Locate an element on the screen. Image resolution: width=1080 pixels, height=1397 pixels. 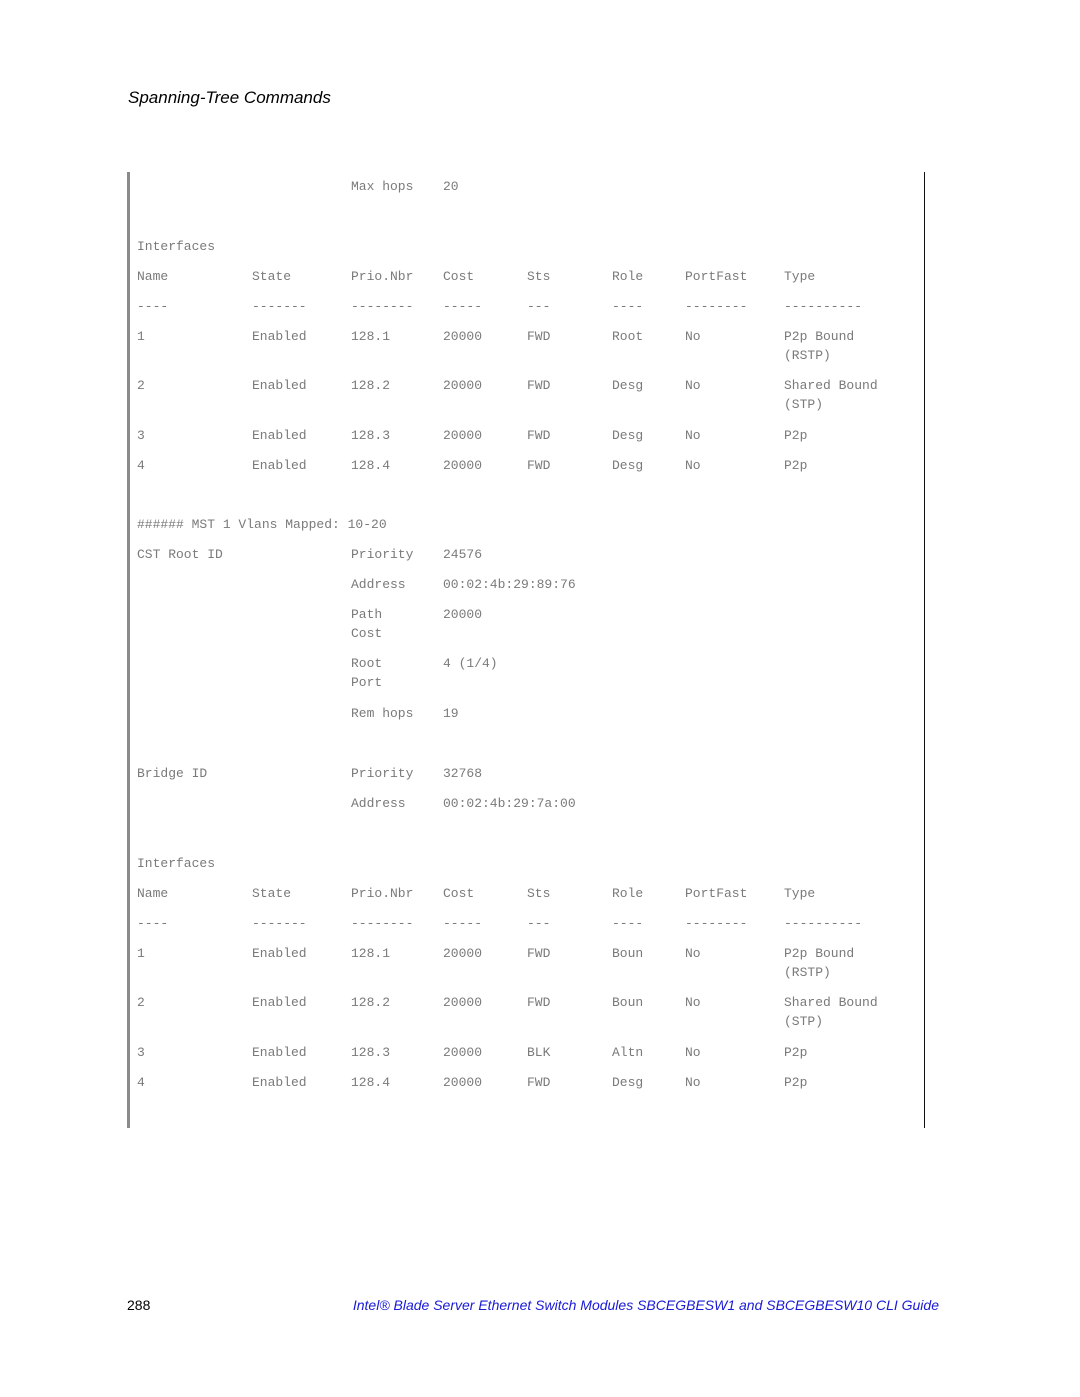
page-number: 288 is located at coordinates (139, 1305).